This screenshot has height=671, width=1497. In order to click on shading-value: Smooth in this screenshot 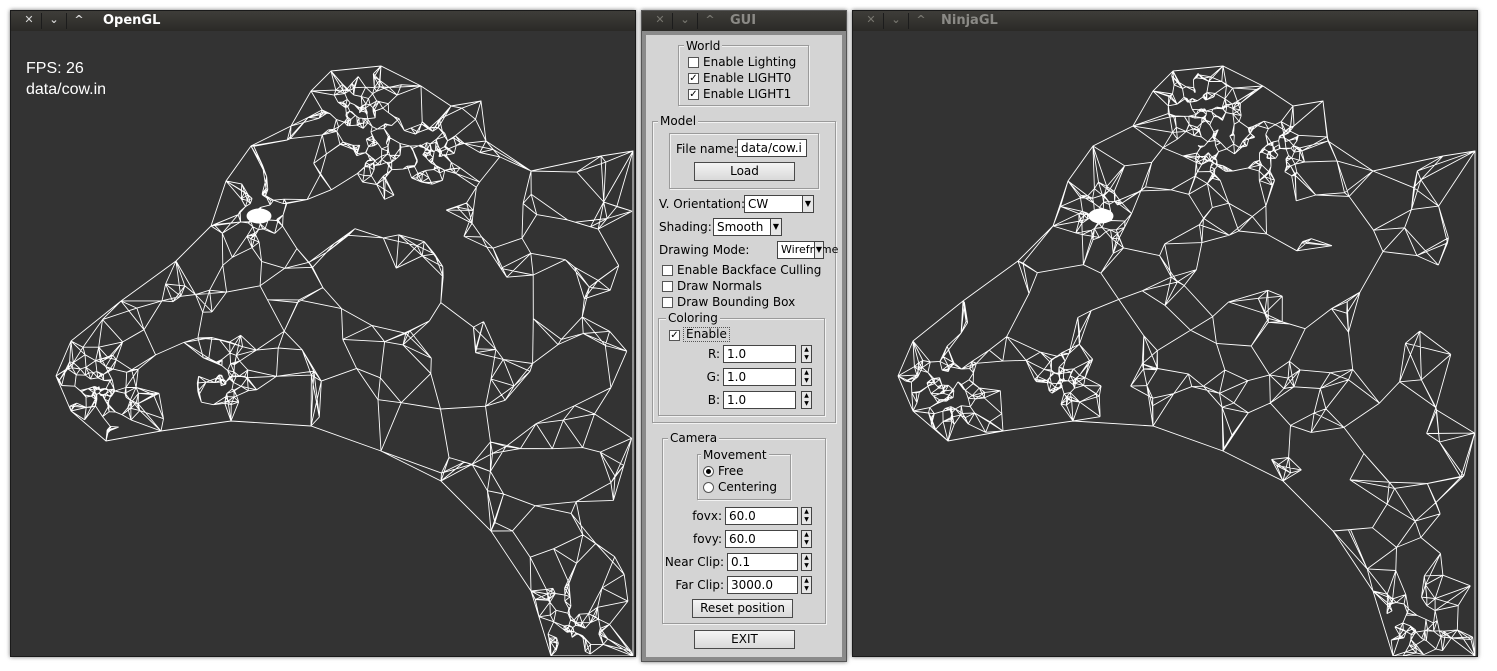, I will do `click(740, 227)`.